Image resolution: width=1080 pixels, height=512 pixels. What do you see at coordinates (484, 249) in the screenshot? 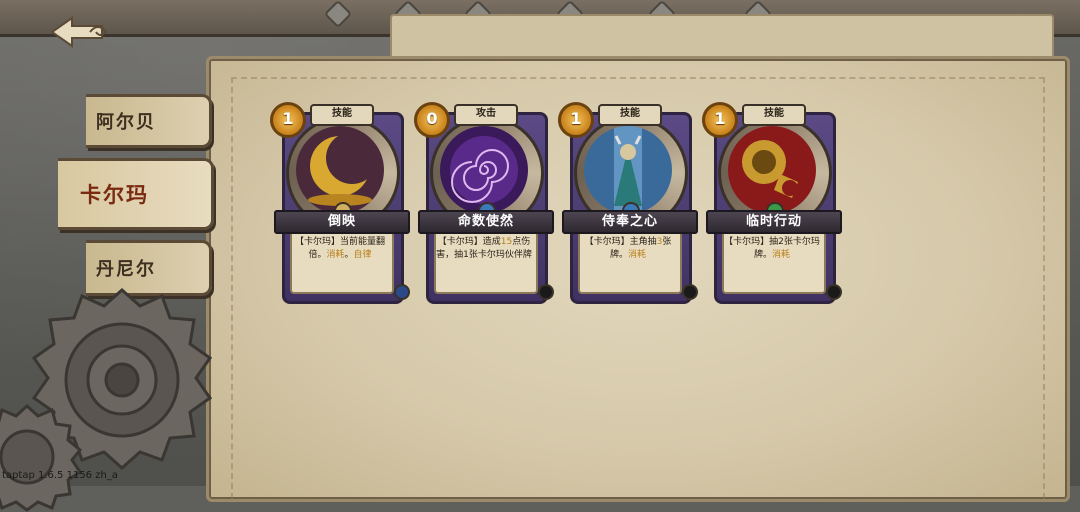
I see `card-description: 【卡尔玛】造成15点伤害，抽1张卡尔玛伙伴牌` at bounding box center [484, 249].